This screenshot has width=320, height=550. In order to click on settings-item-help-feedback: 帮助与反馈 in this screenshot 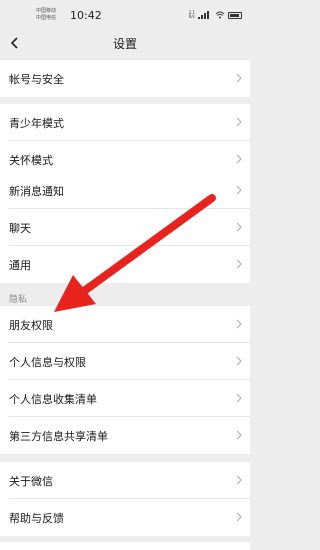, I will do `click(125, 517)`.